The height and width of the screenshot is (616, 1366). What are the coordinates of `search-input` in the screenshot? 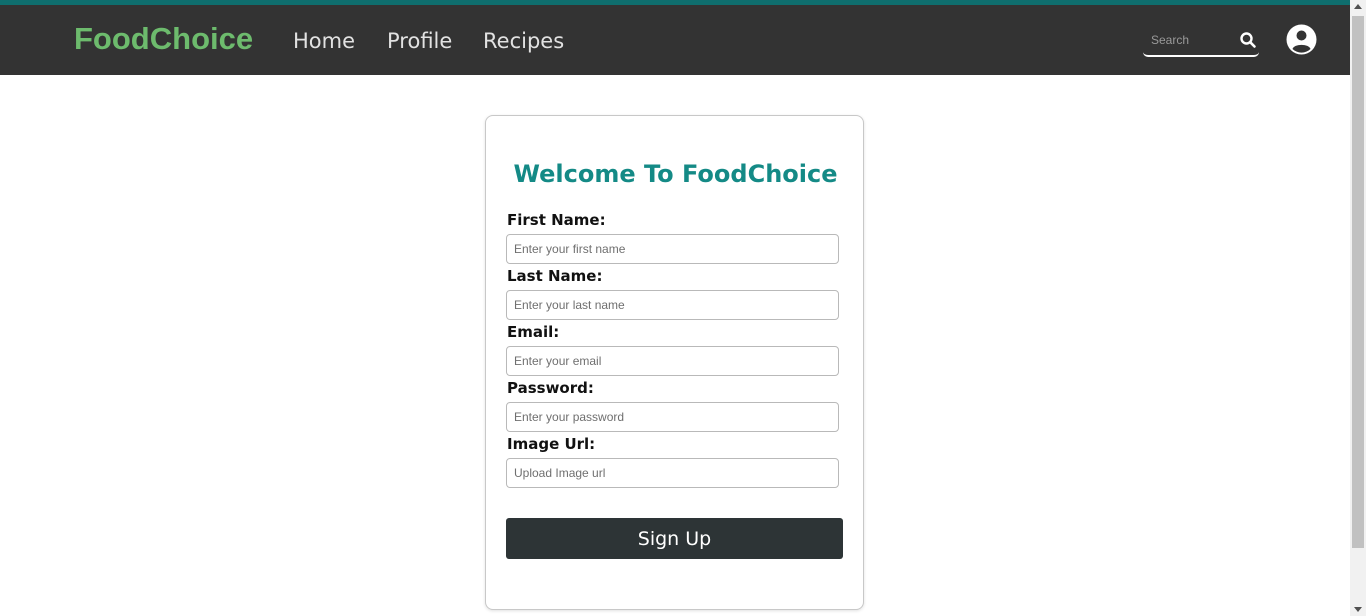 It's located at (1186, 40).